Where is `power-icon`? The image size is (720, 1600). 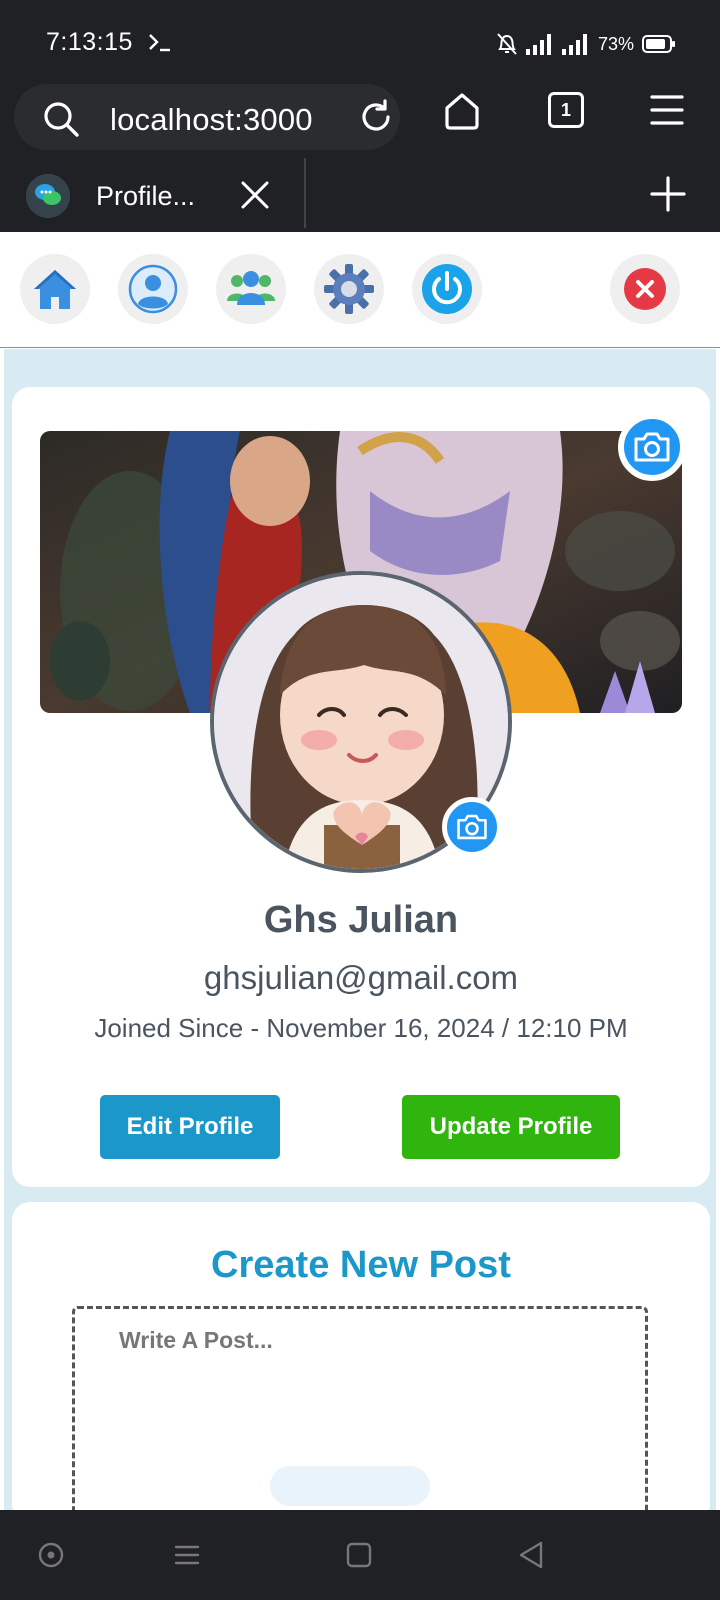 power-icon is located at coordinates (447, 289).